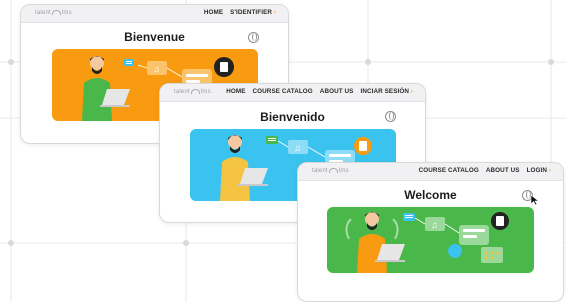 This screenshot has width=566, height=302. I want to click on nav-menu: COURSE CATALOG ABOUT US LOGIN ›, so click(485, 170).